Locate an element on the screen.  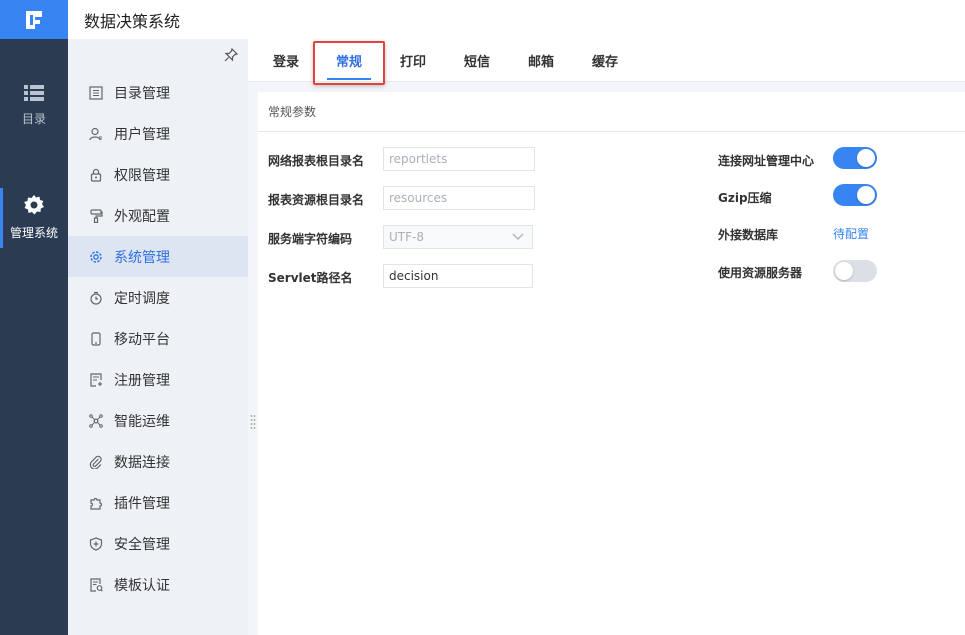
paperclip-icon is located at coordinates (96, 462).